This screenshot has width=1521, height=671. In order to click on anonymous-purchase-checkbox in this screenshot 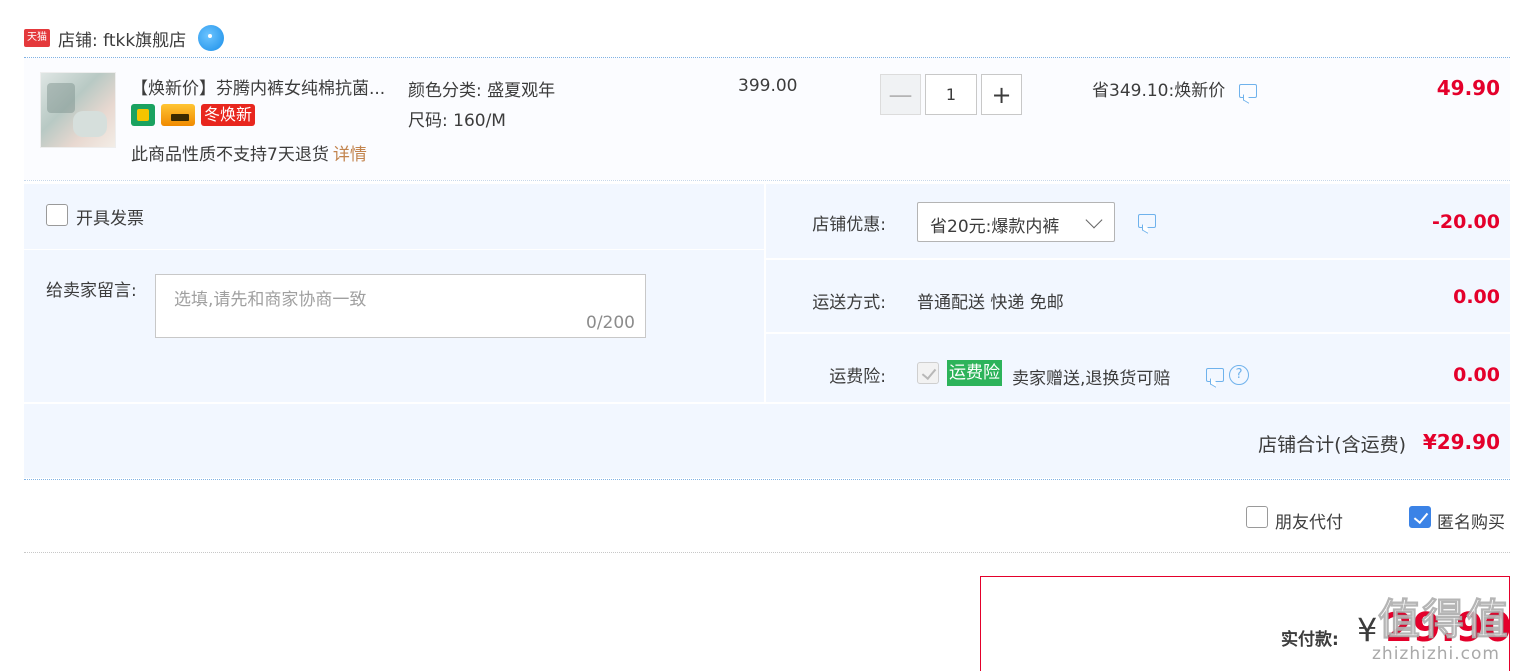, I will do `click(1420, 517)`.